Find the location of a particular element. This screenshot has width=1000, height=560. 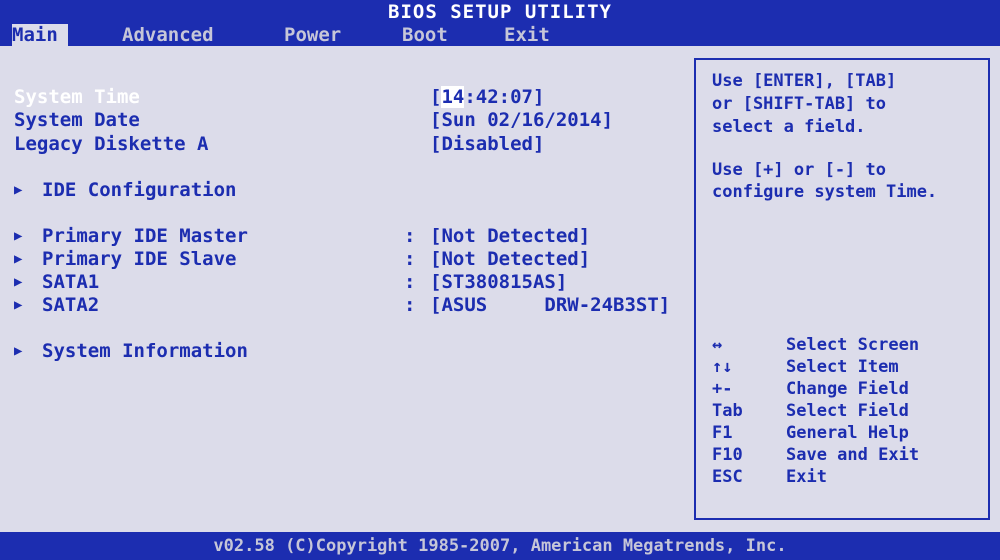

key-hint-general-help: F1 General Help is located at coordinates (847, 433).